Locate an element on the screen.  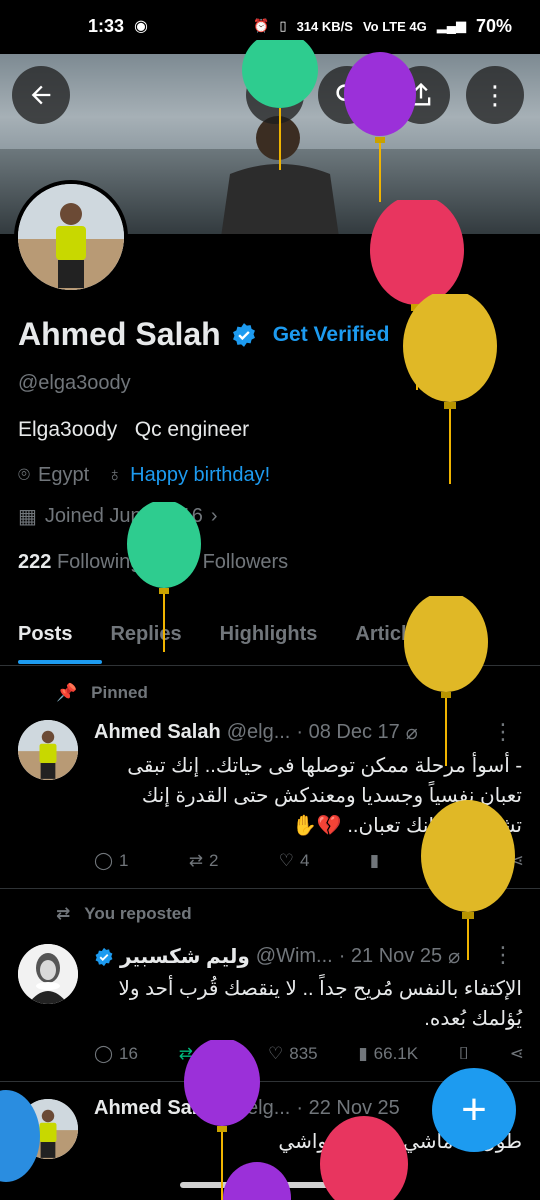
profile-name-row: Ahmed Salah Get Verified is located at coordinates (203, 334).